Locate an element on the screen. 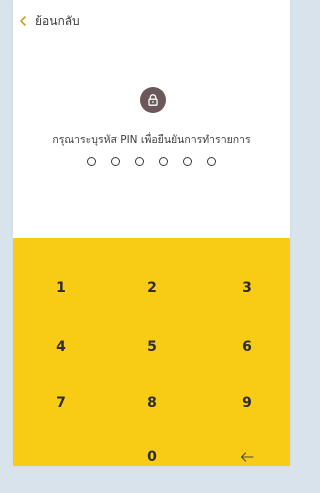 The image size is (320, 493). chevron-left-icon is located at coordinates (23, 21).